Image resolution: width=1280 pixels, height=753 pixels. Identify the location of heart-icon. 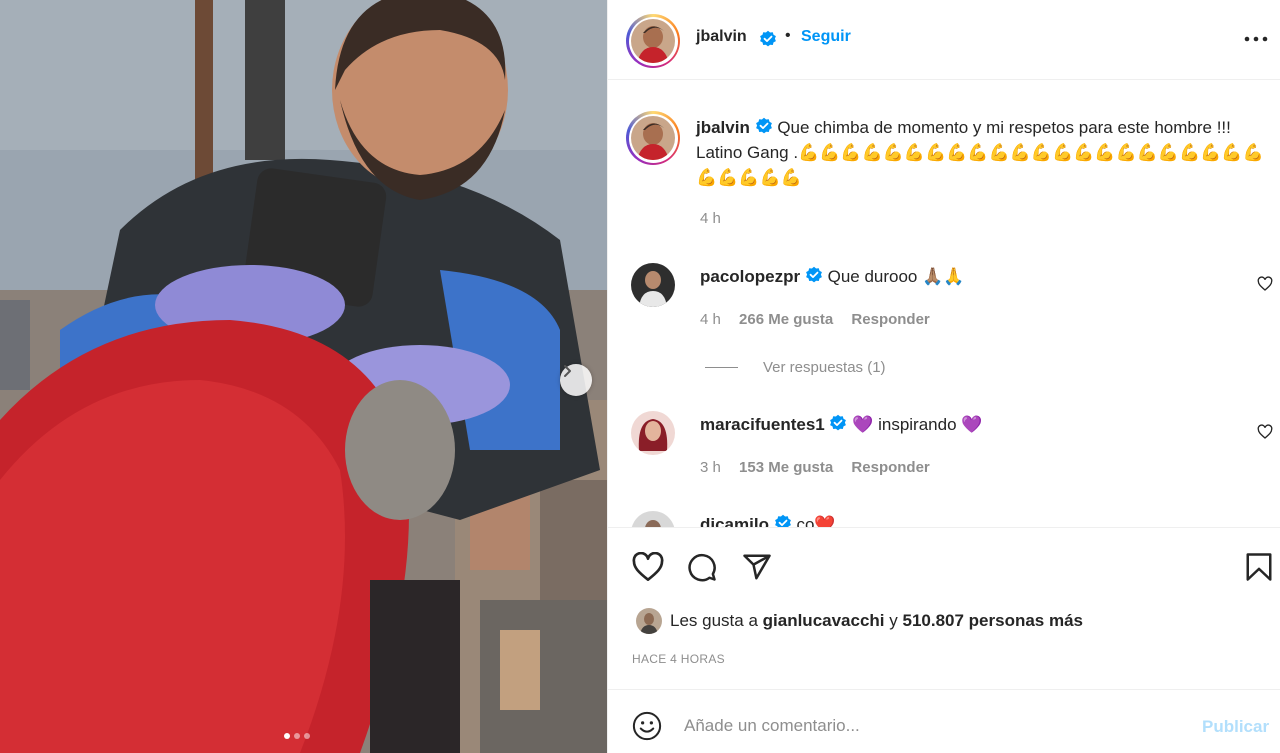
(648, 567).